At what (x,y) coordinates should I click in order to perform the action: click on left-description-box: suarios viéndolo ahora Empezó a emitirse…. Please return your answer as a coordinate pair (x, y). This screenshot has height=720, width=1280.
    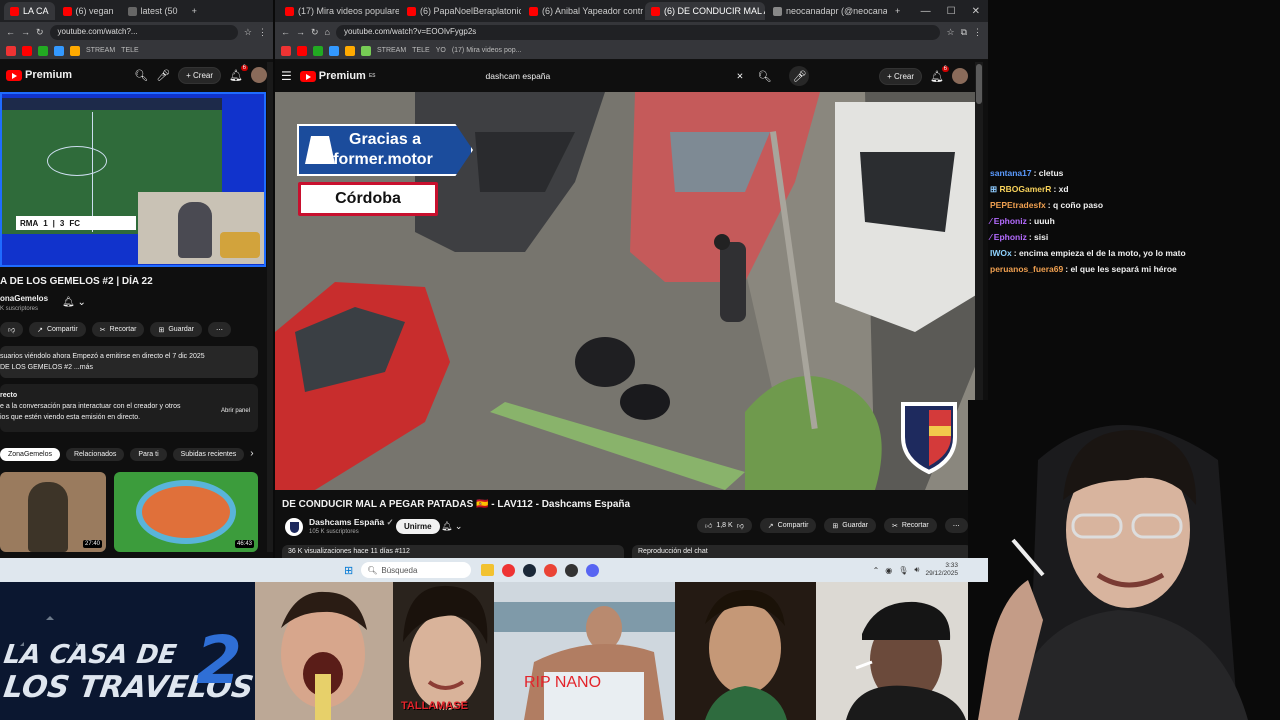
    Looking at the image, I should click on (129, 362).